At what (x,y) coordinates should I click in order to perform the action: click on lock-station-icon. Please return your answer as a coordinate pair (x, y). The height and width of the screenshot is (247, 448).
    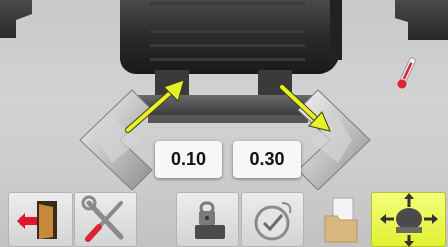
    Looking at the image, I should click on (210, 220).